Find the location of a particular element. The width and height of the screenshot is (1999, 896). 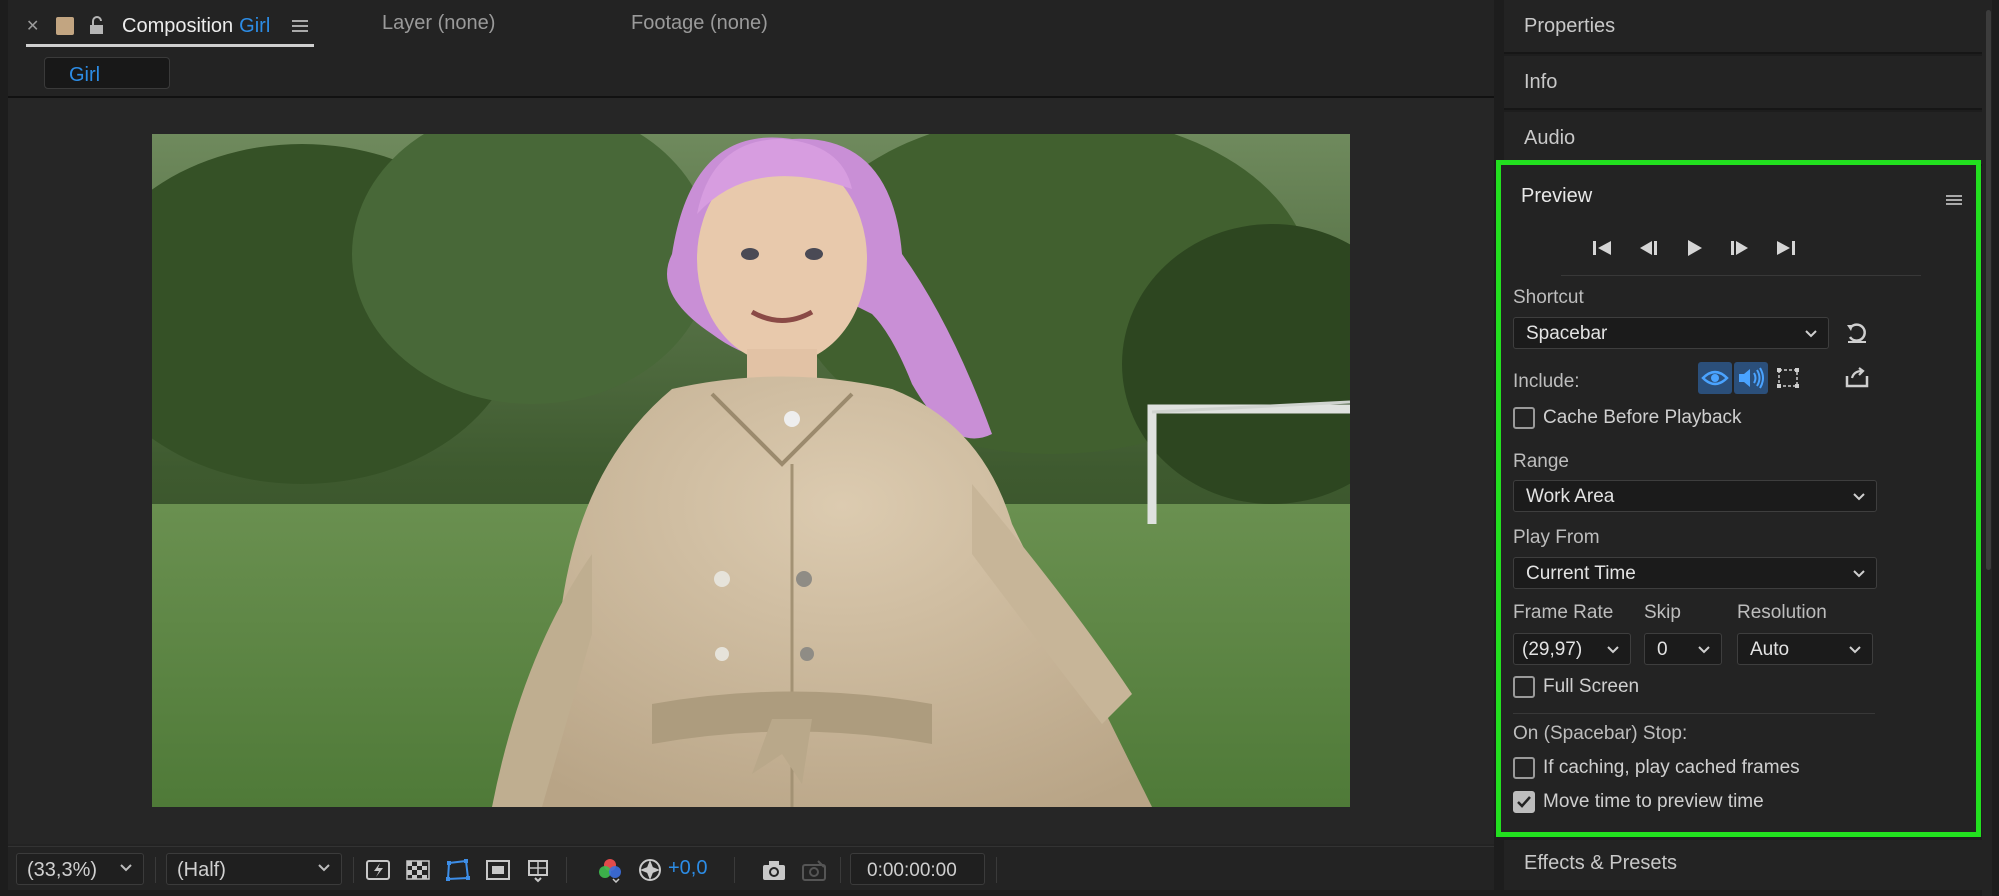

reset-exposure-icon is located at coordinates (650, 870).